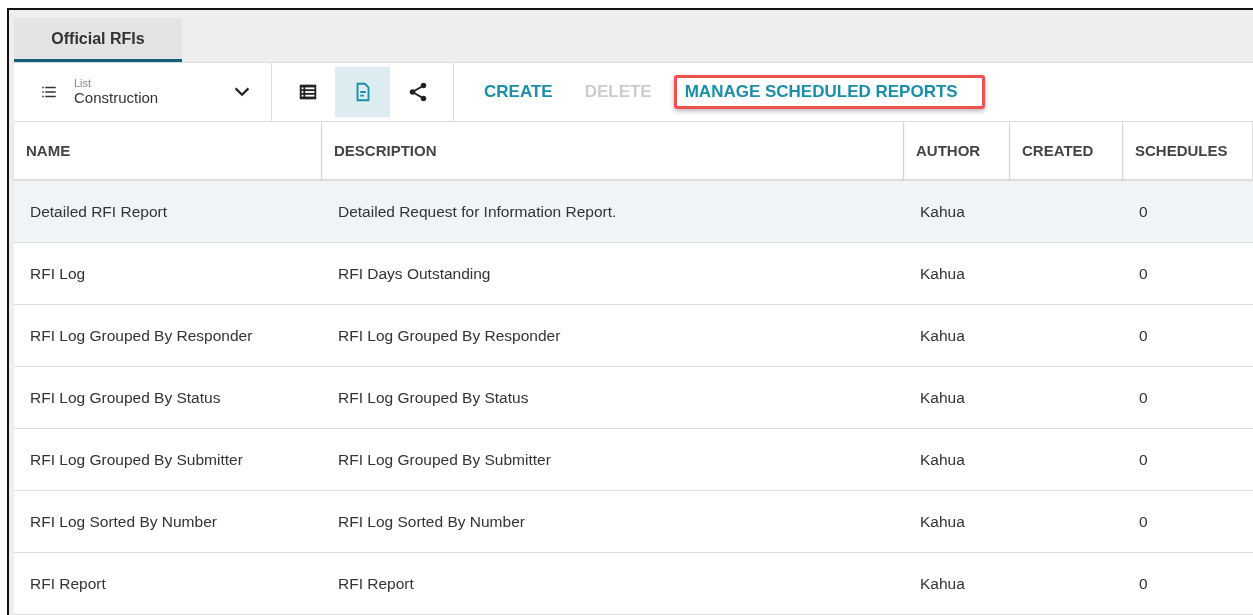  What do you see at coordinates (168, 274) in the screenshot?
I see `table-cell: RFI Log` at bounding box center [168, 274].